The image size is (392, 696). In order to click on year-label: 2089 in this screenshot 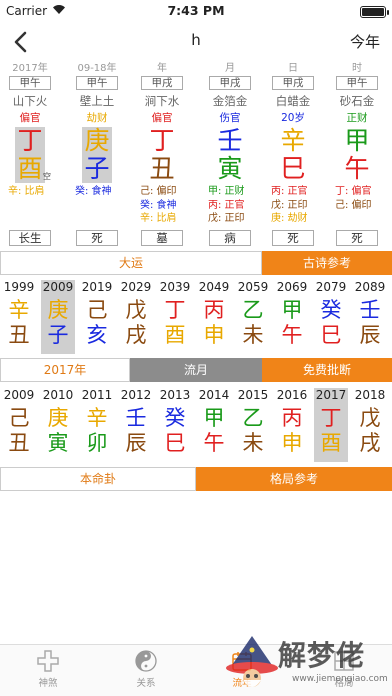, I will do `click(370, 287)`.